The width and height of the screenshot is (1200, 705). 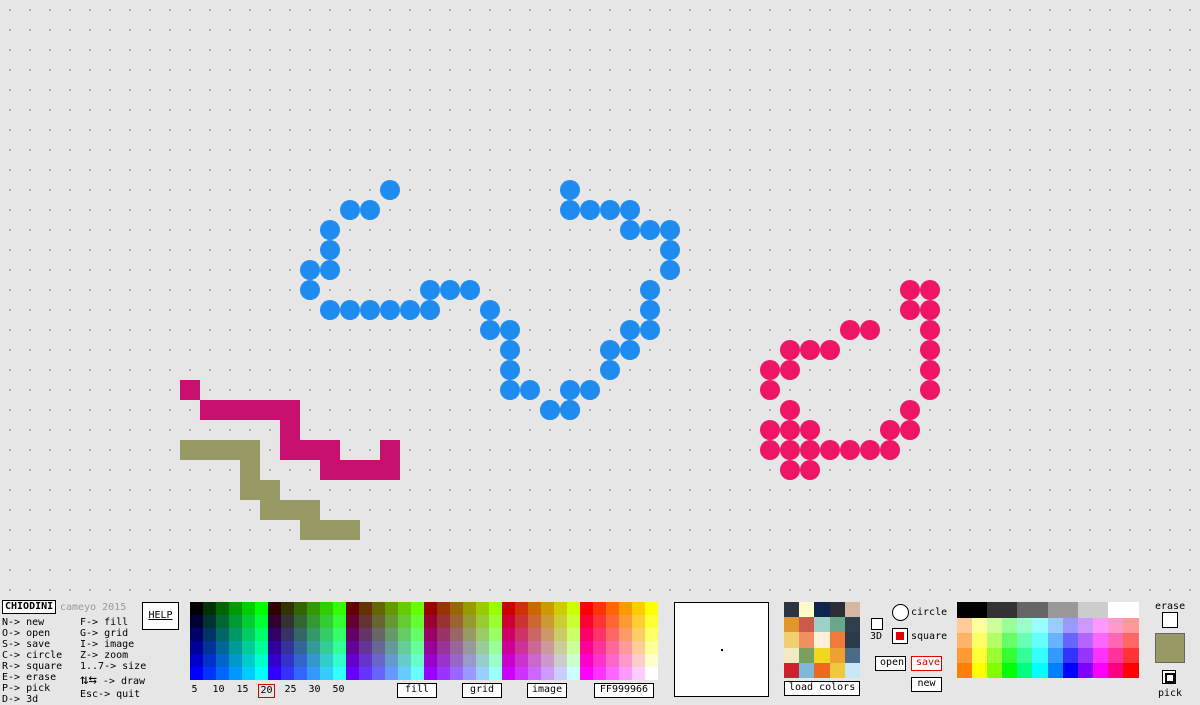 I want to click on pick-target-icon, so click(x=1169, y=677).